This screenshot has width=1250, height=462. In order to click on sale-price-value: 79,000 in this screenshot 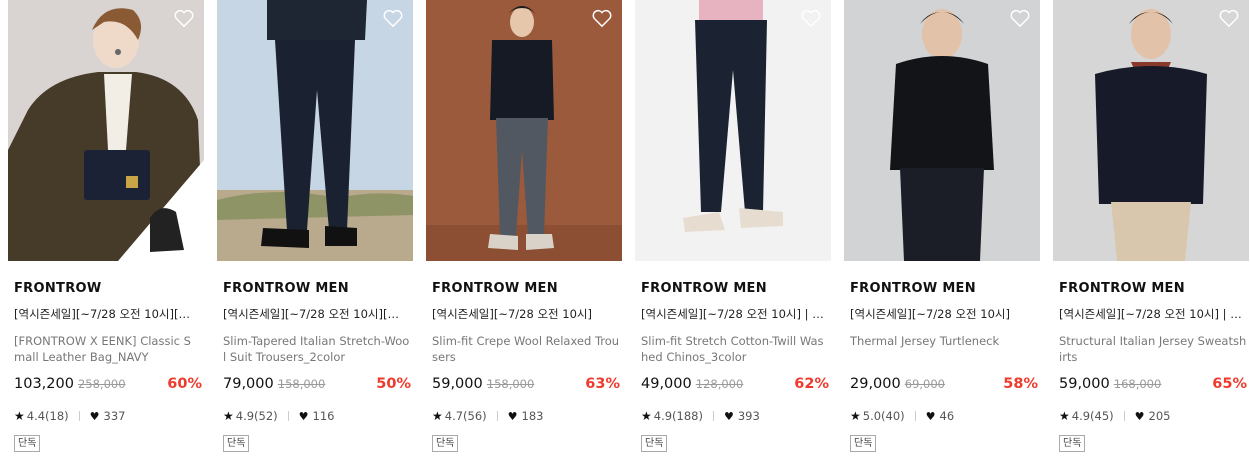, I will do `click(248, 384)`.